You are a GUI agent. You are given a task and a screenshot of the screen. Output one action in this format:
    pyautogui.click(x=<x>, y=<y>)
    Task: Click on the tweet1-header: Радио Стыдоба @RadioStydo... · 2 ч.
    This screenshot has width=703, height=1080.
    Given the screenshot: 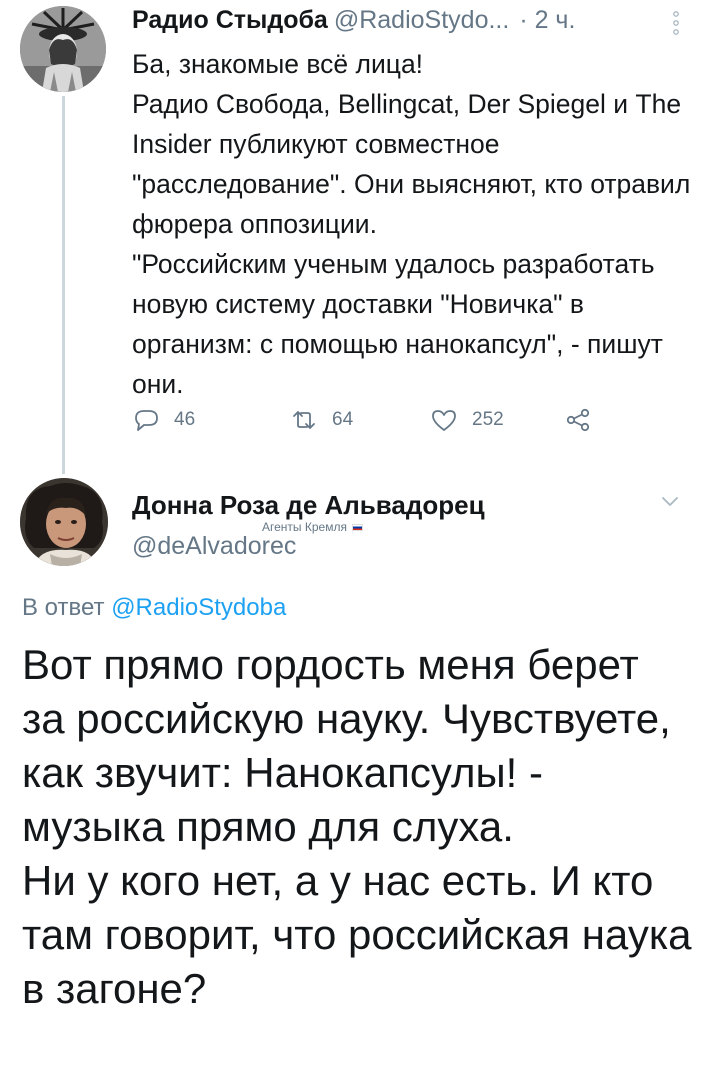 What is the action you would take?
    pyautogui.click(x=353, y=20)
    